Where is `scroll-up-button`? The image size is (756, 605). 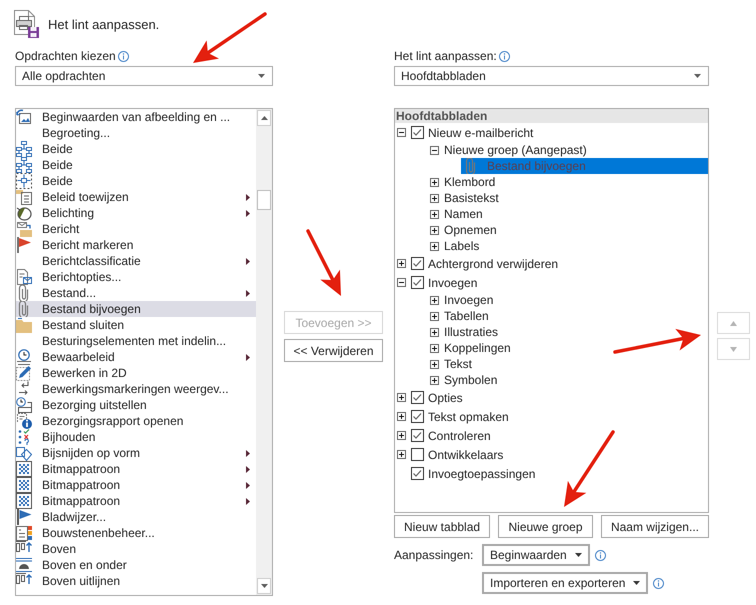
scroll-up-button is located at coordinates (264, 118).